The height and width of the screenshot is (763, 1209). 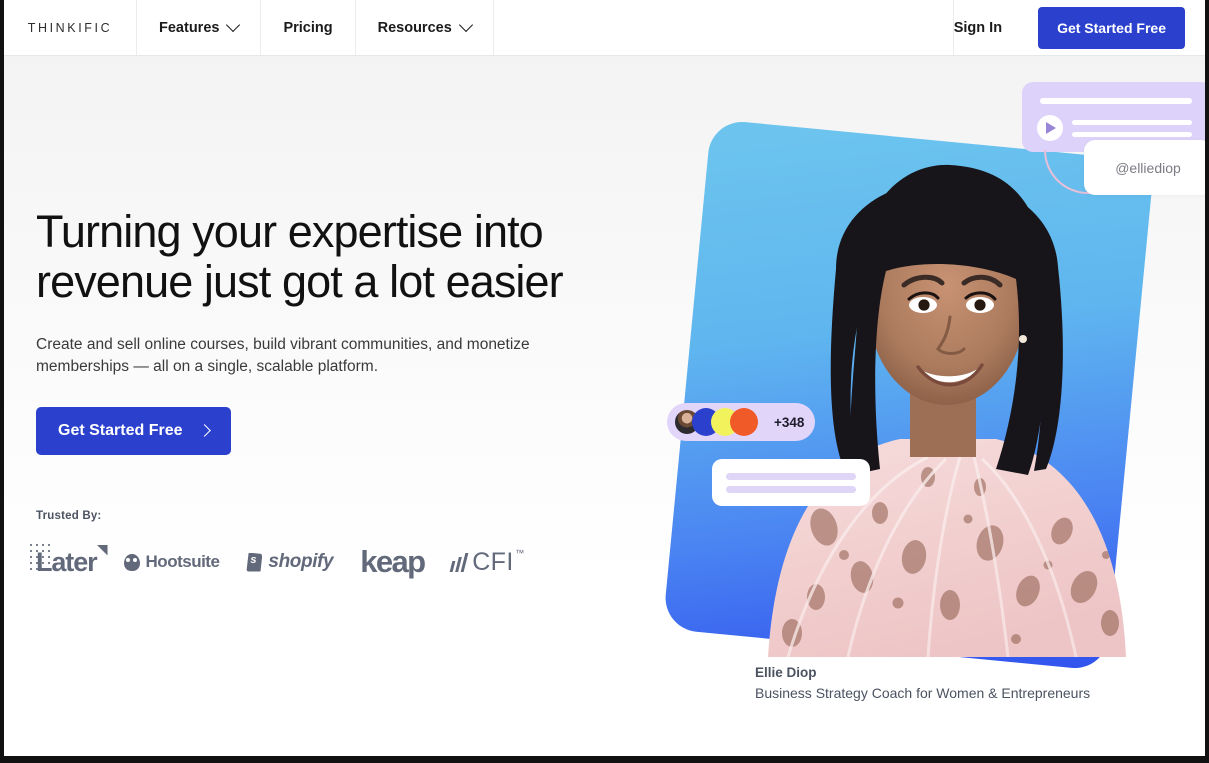 What do you see at coordinates (41, 556) in the screenshot?
I see `later-dotgrid-icon` at bounding box center [41, 556].